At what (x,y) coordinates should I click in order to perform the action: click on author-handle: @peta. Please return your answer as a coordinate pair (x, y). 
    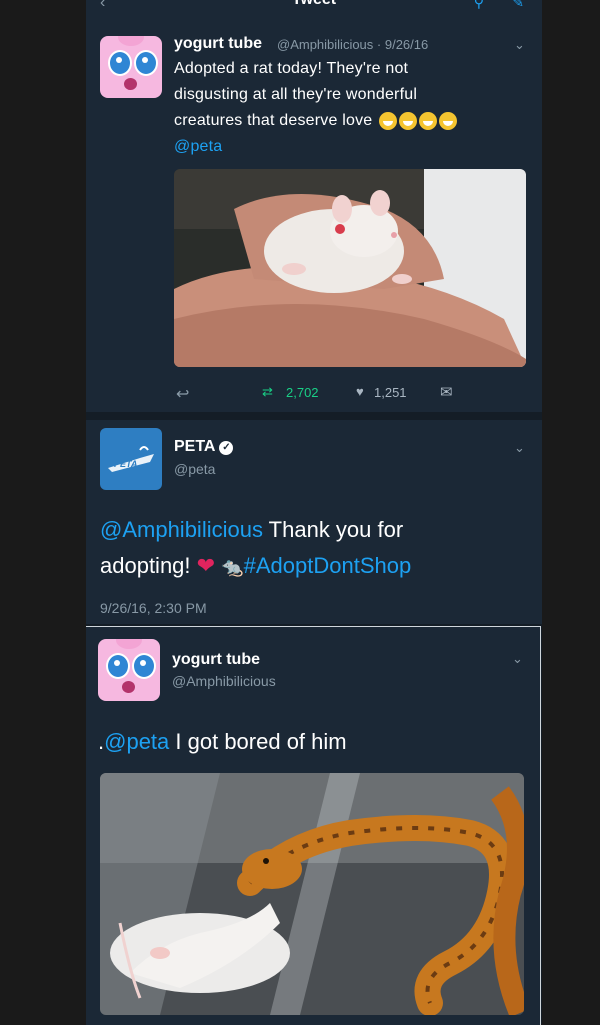
    Looking at the image, I should click on (194, 469).